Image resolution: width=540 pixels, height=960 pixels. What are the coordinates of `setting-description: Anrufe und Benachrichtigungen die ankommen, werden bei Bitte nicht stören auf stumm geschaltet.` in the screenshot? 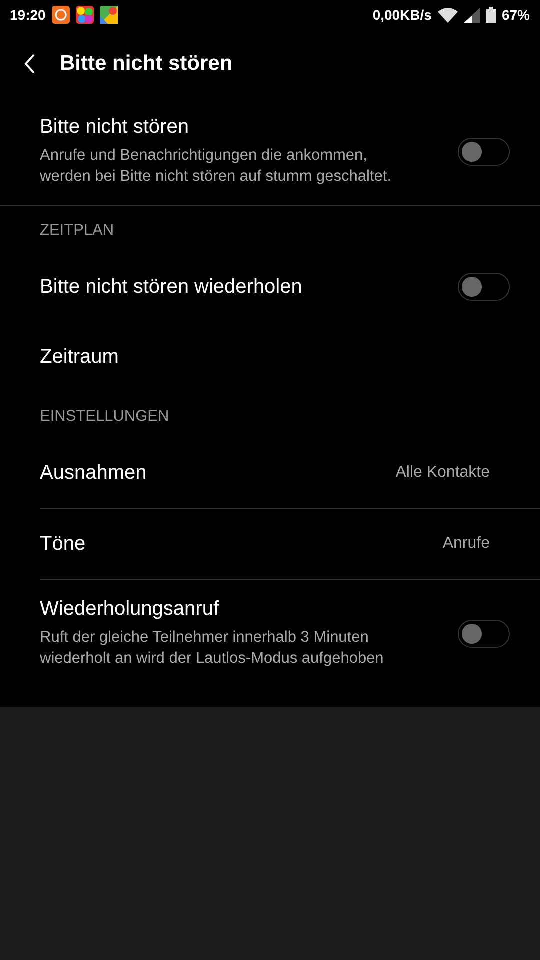 It's located at (216, 166).